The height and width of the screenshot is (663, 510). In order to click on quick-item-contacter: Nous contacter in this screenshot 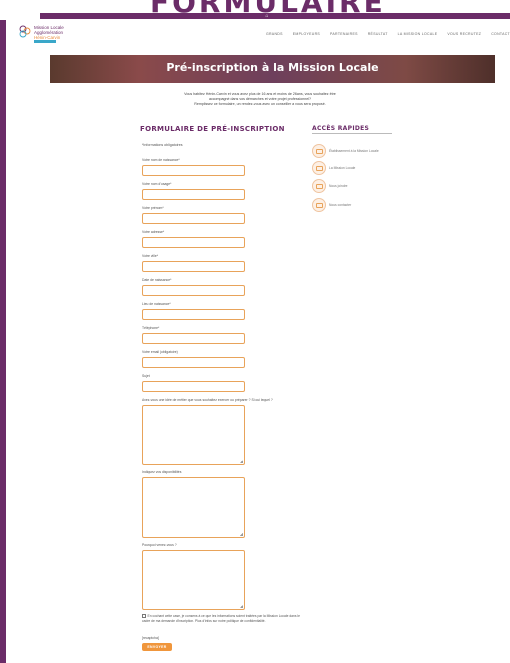, I will do `click(331, 205)`.